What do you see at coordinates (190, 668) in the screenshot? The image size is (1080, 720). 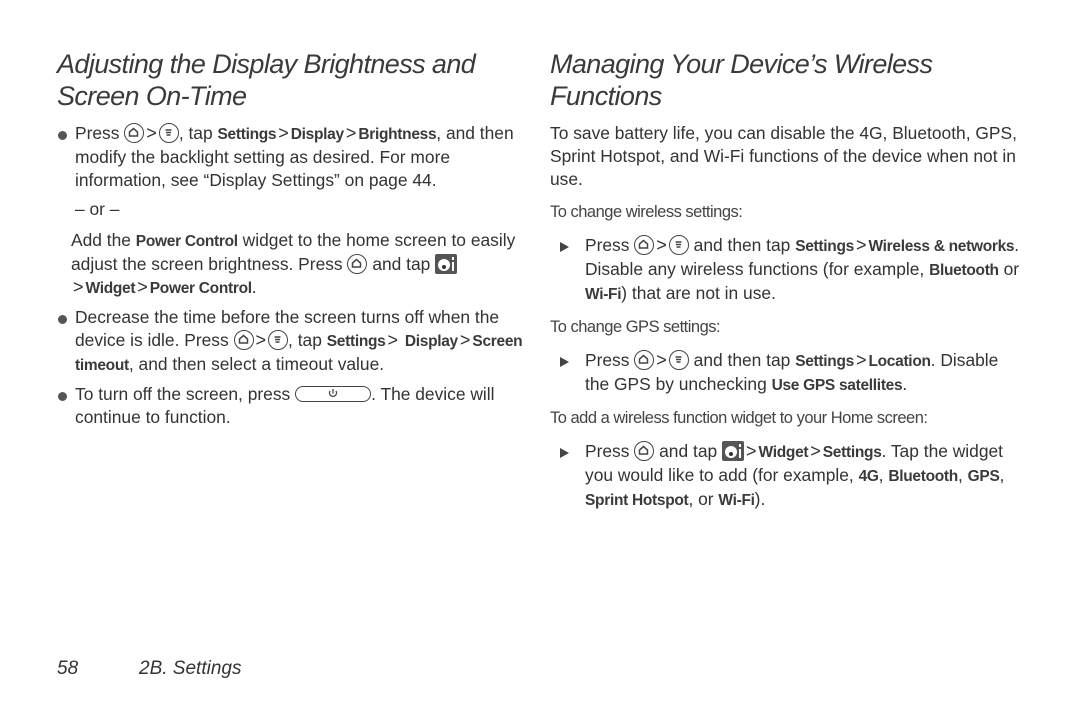 I see `section-name: 2B. Settings` at bounding box center [190, 668].